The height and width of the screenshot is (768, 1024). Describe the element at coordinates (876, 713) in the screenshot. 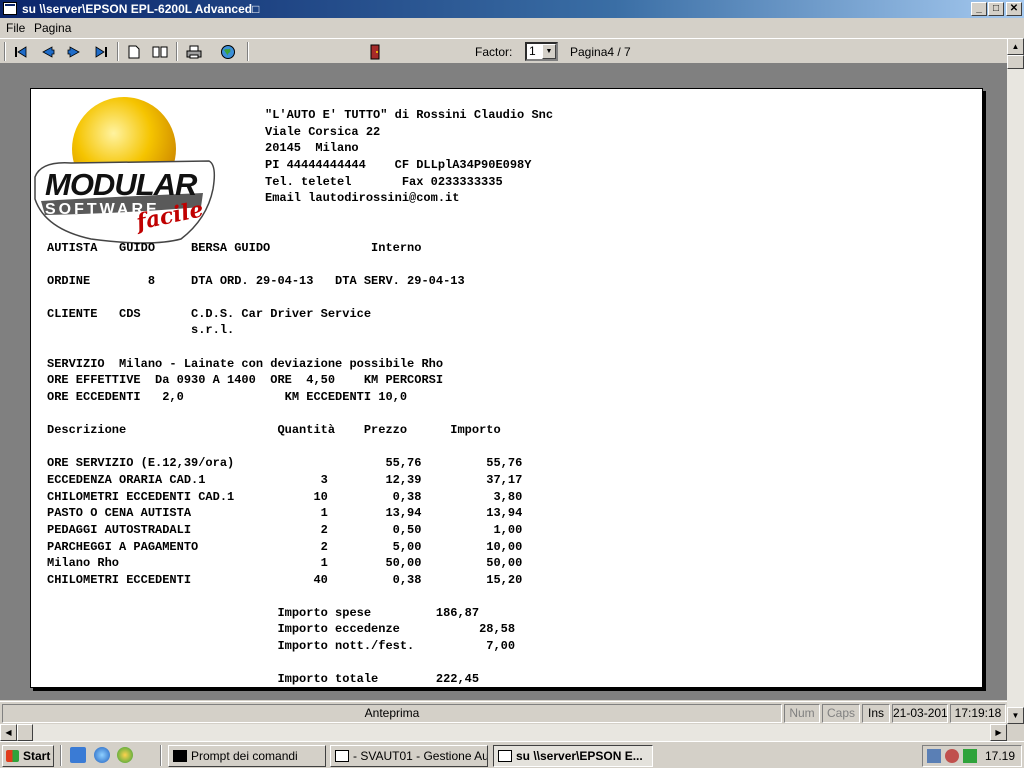

I see `status-ins: Ins` at that location.